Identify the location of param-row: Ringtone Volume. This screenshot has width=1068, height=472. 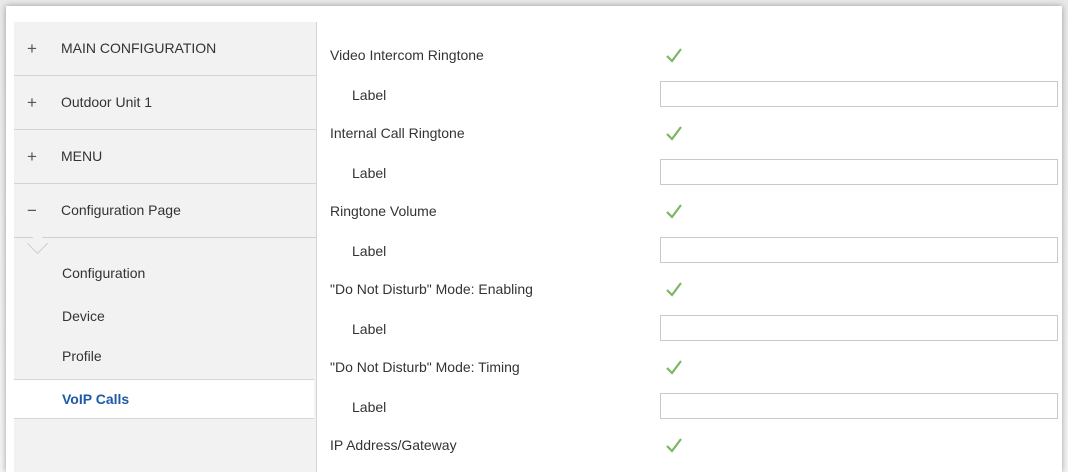
(689, 211).